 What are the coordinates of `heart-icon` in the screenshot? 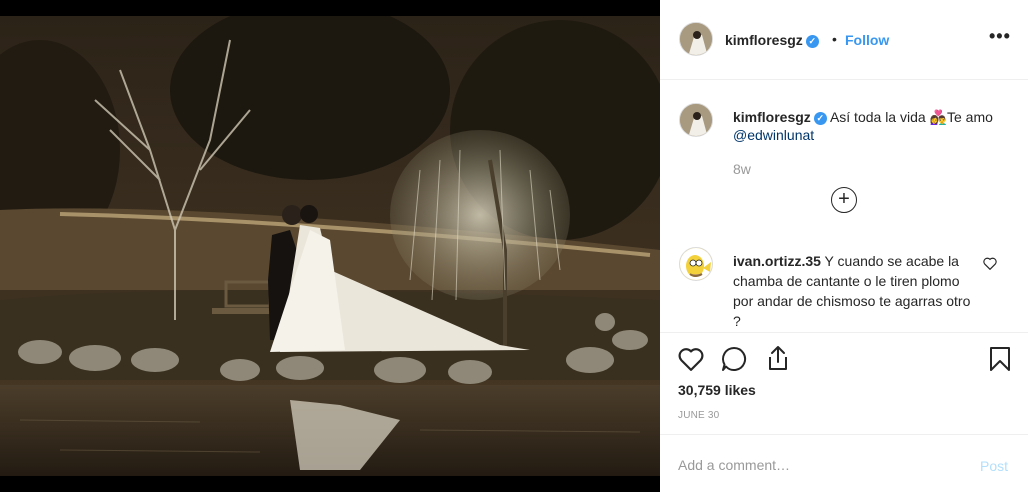 It's located at (691, 361).